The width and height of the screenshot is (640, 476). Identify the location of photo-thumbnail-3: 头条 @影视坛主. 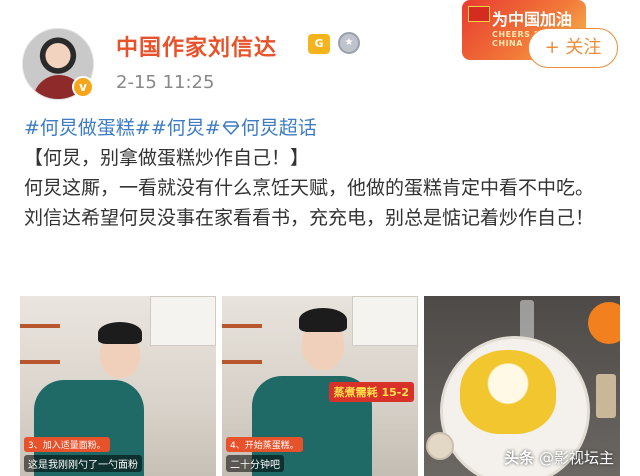
(522, 386).